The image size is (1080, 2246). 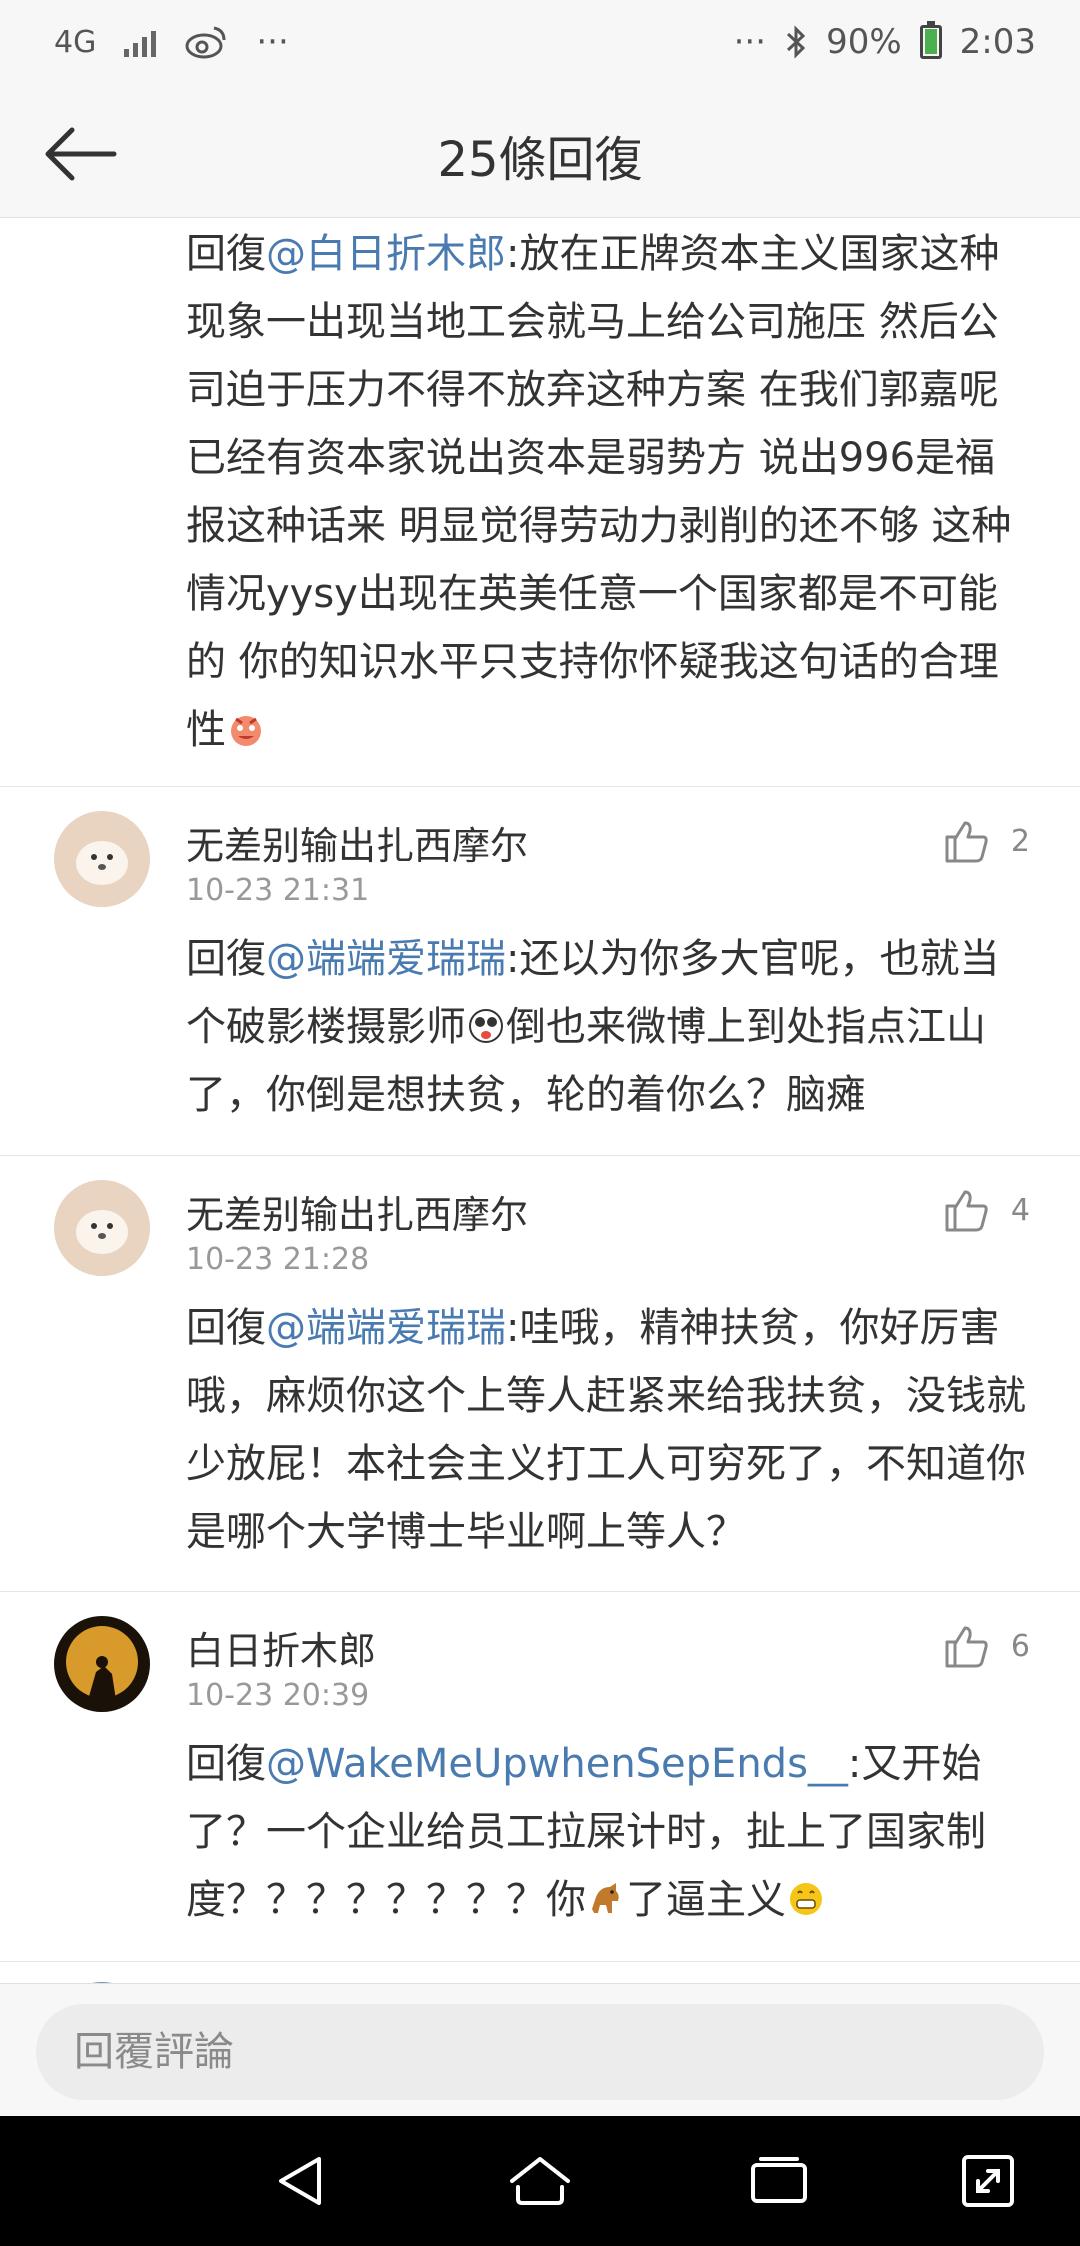 I want to click on like-button: 6, so click(x=986, y=1646).